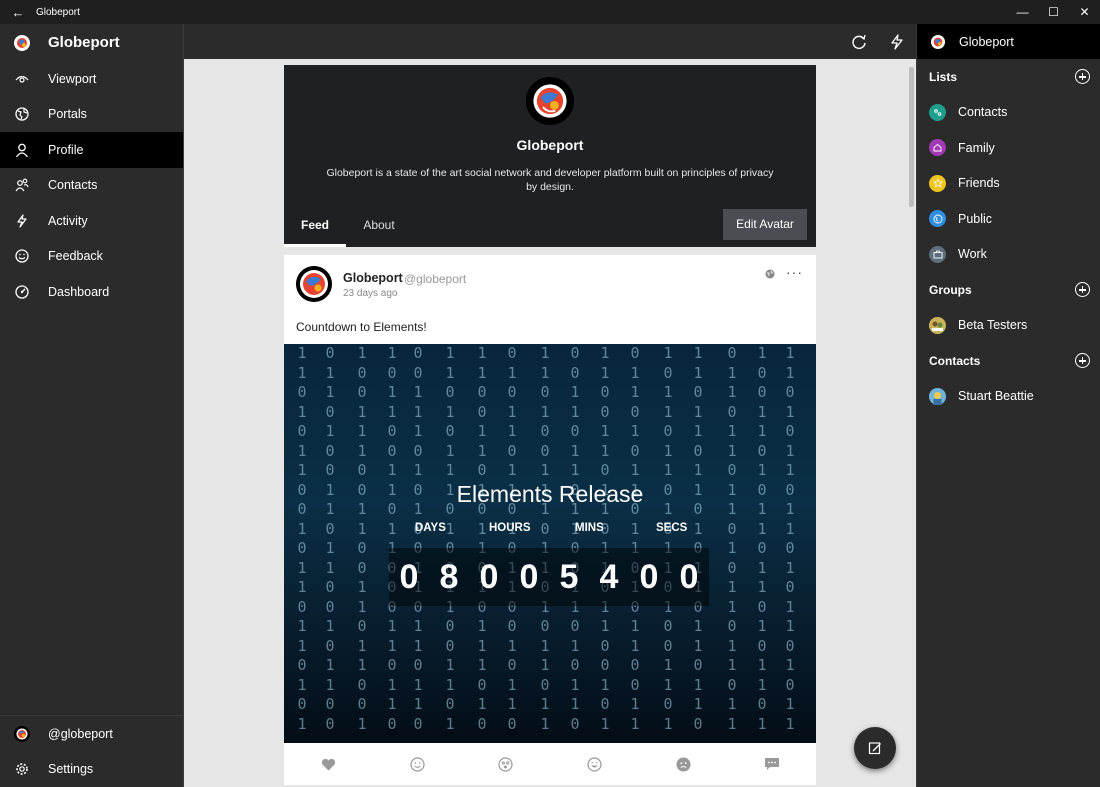 The height and width of the screenshot is (787, 1100). I want to click on matrix-column: 1 1 0 0 1 1 0 1 0 1 1 0 1 0 1 1 1 0 1 0, so click(482, 538).